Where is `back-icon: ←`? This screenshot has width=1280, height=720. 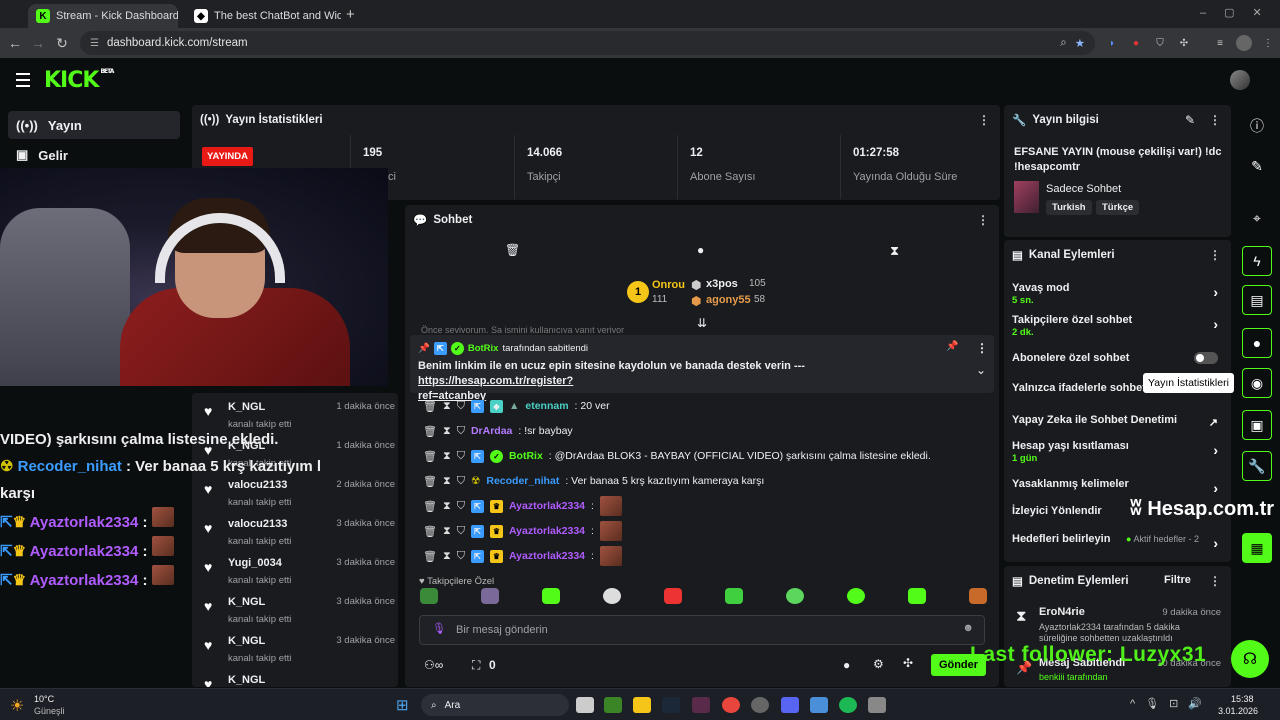
back-icon: ← is located at coordinates (15, 43).